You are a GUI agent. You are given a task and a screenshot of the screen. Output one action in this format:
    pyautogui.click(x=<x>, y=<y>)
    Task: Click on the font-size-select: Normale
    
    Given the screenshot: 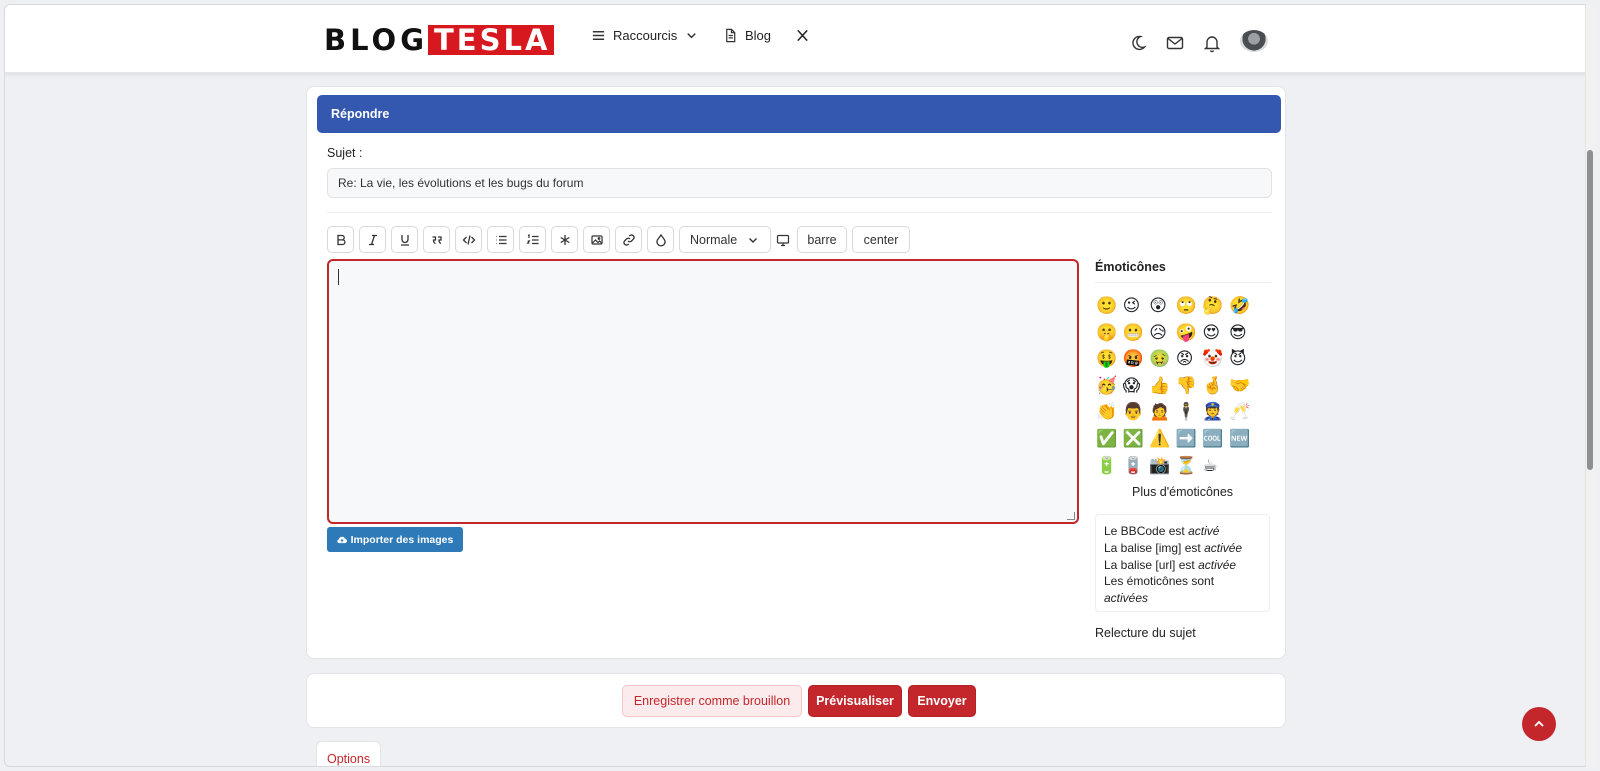 What is the action you would take?
    pyautogui.click(x=725, y=239)
    